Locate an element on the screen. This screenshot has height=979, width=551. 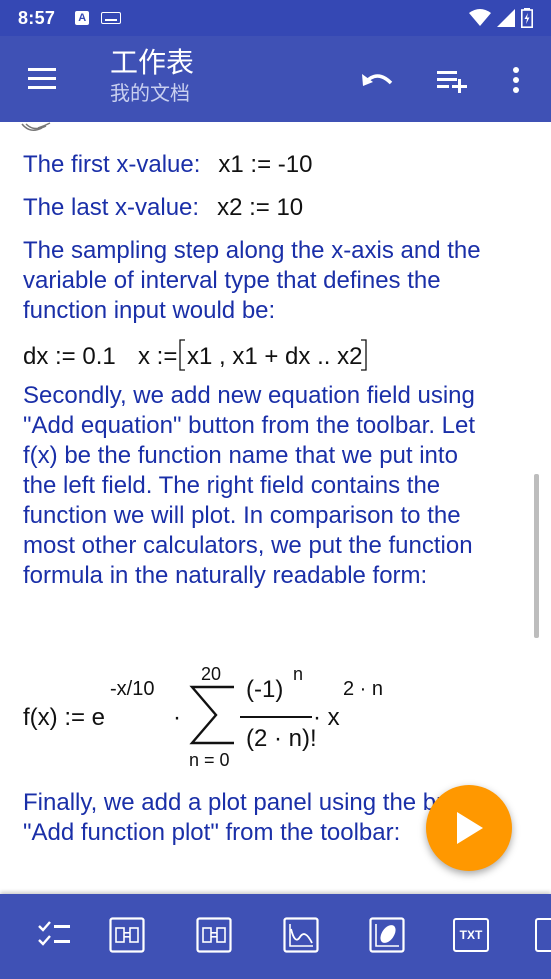
formula-lhs: f(x) := e is located at coordinates (64, 717).